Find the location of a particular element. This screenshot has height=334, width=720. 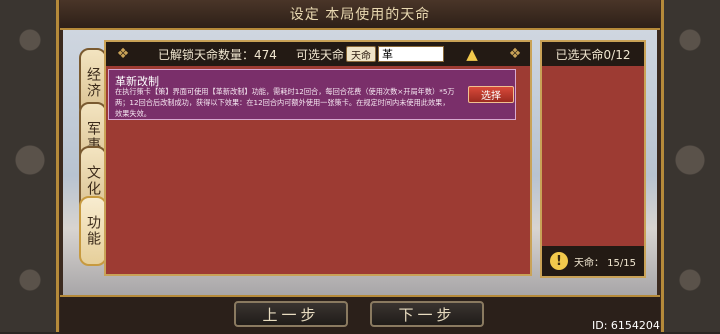

title-bar: 设定 本局使用的天命 is located at coordinates (360, 15).